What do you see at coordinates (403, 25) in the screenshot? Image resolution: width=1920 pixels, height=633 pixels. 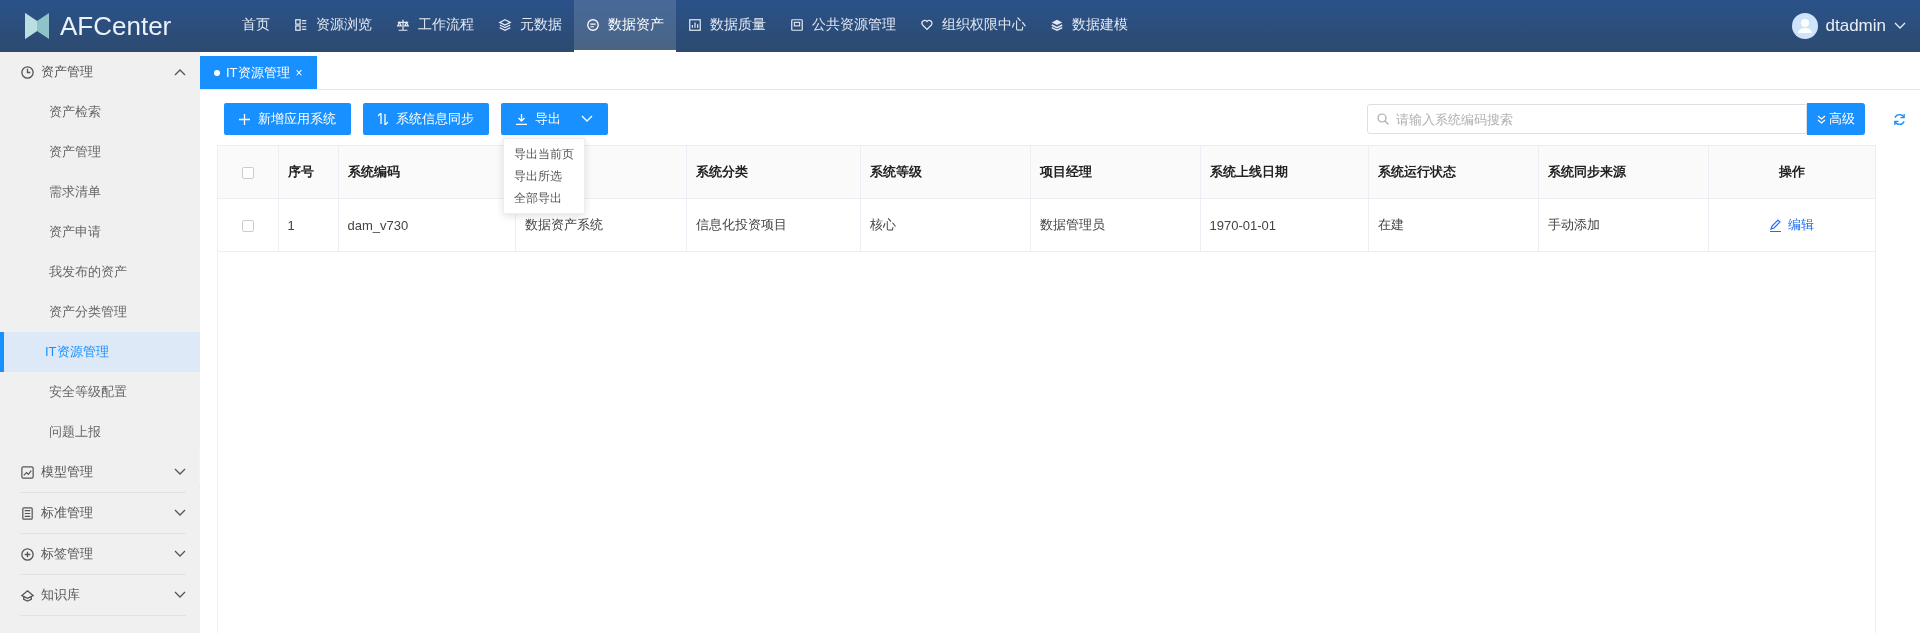 I see `scale-icon` at bounding box center [403, 25].